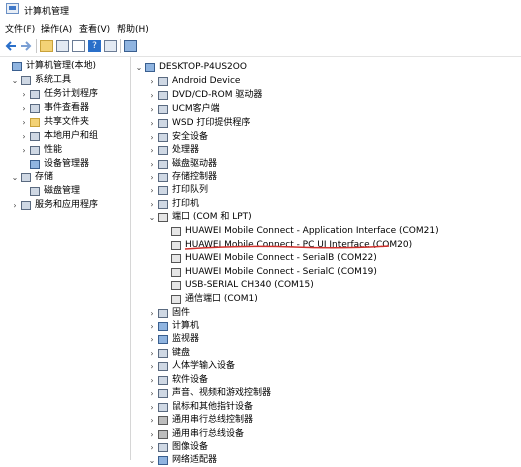  Describe the element at coordinates (94, 46) in the screenshot. I see `help-icon: ?` at that location.